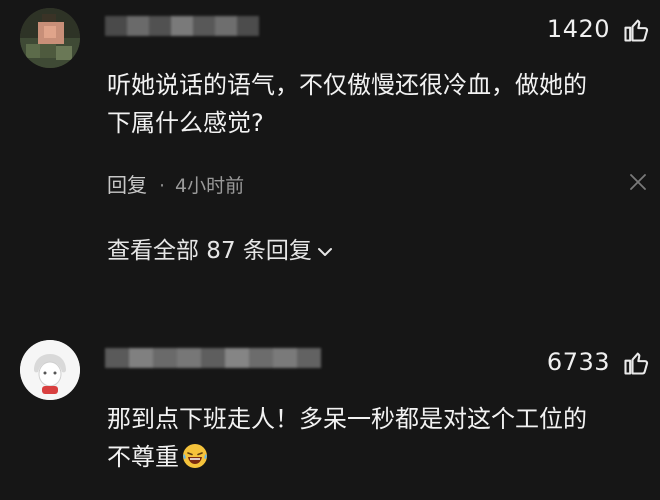 The width and height of the screenshot is (660, 500). Describe the element at coordinates (127, 185) in the screenshot. I see `reply-button: 回复` at that location.